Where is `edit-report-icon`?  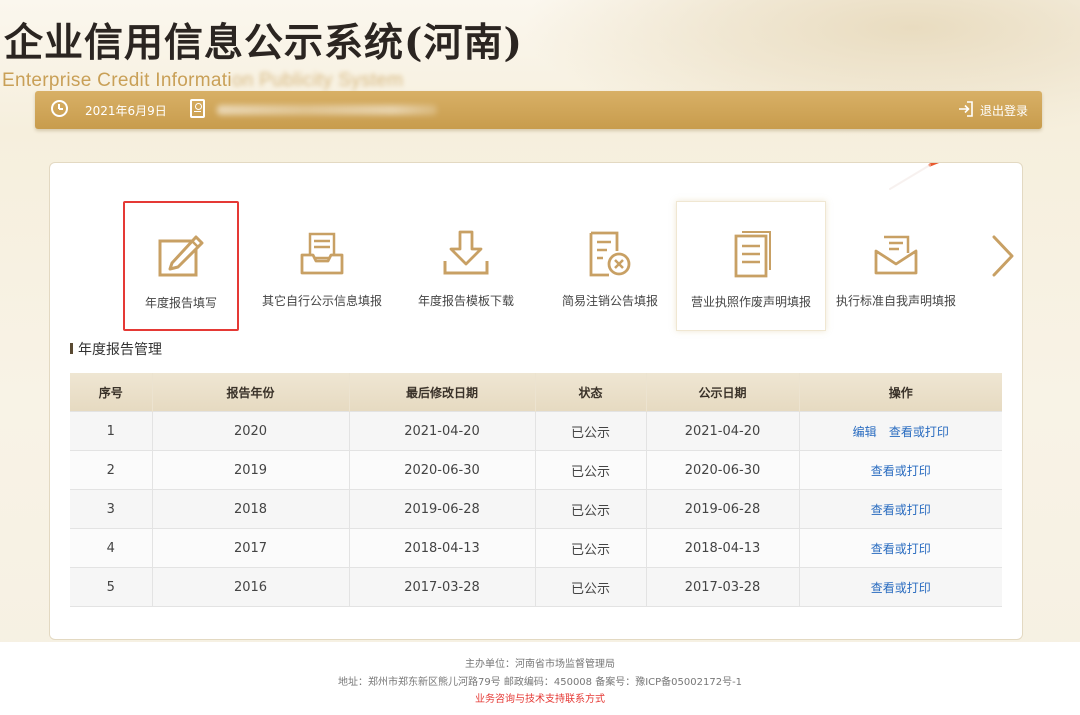 edit-report-icon is located at coordinates (181, 256).